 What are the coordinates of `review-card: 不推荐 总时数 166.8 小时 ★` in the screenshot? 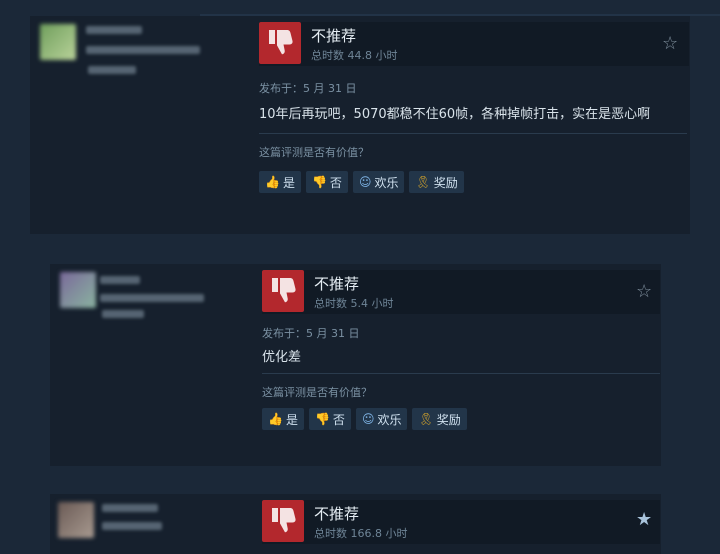 It's located at (355, 524).